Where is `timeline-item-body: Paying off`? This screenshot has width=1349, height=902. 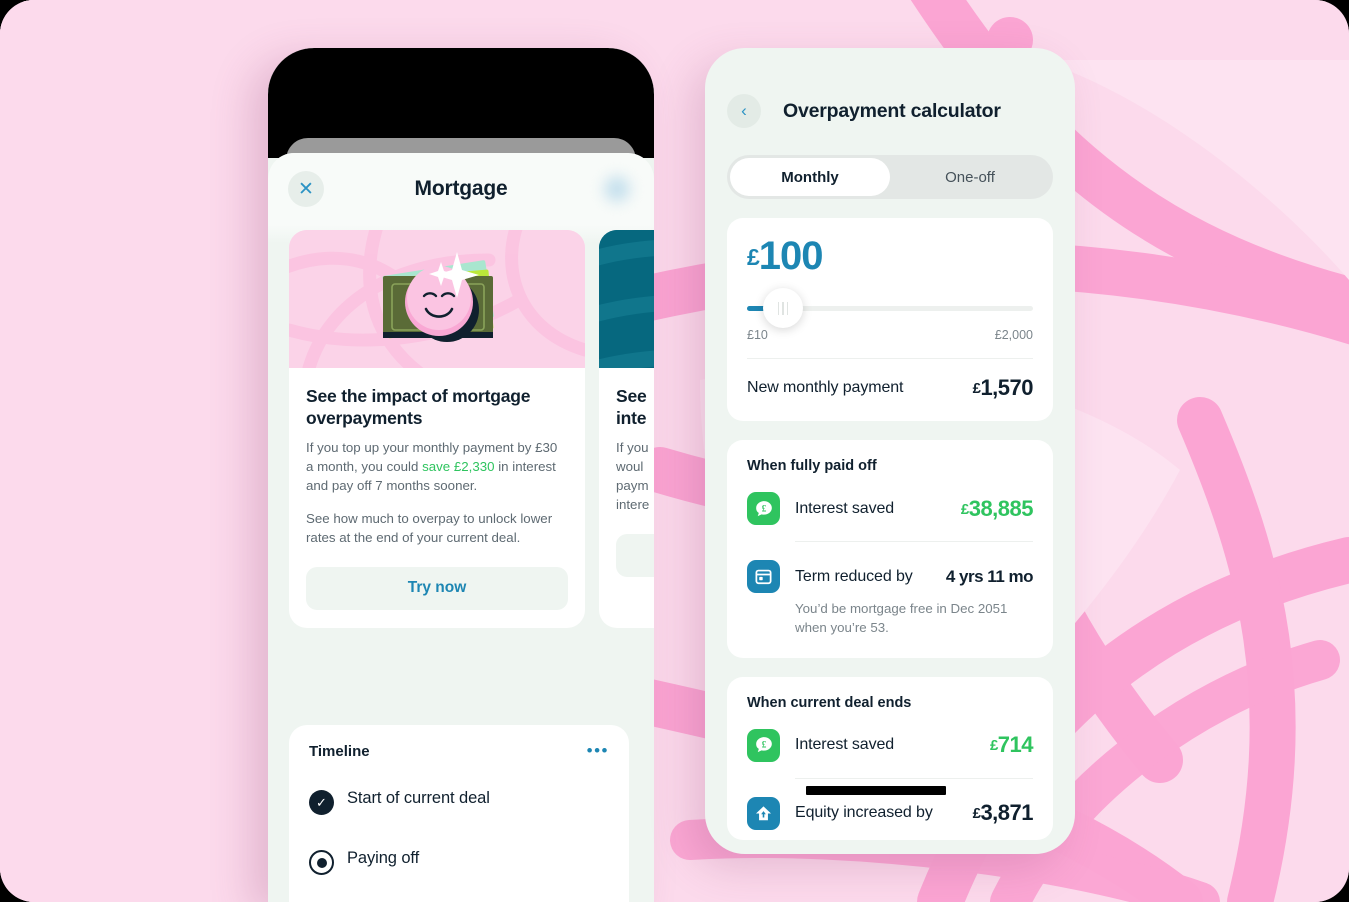 timeline-item-body: Paying off is located at coordinates (380, 858).